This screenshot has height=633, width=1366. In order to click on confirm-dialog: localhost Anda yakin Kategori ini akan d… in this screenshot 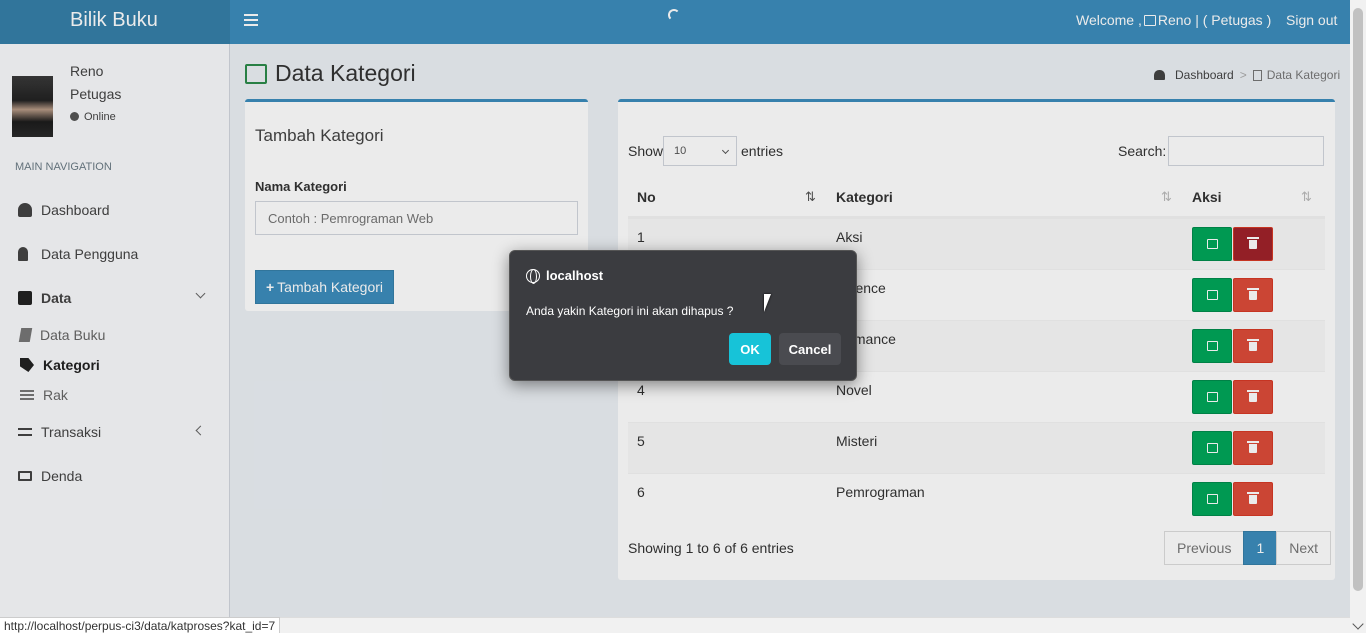, I will do `click(683, 315)`.